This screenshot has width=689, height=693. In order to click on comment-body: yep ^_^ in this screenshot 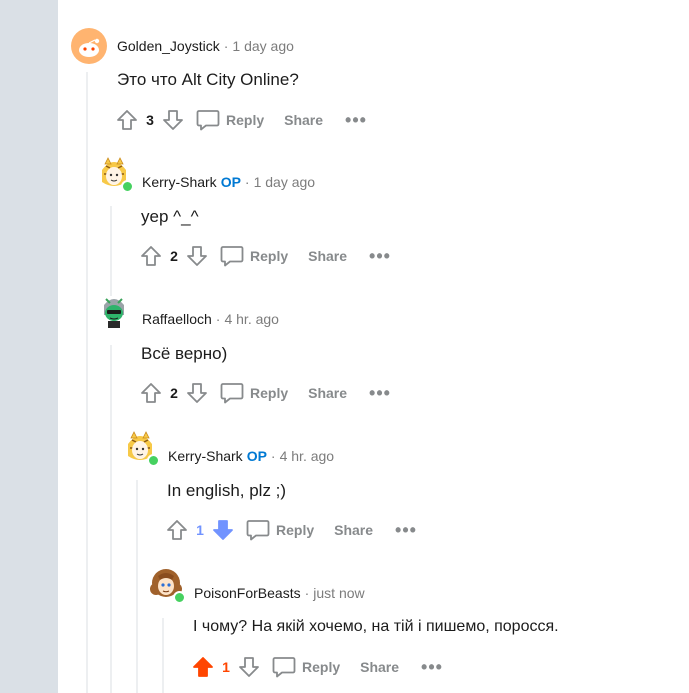, I will do `click(170, 216)`.